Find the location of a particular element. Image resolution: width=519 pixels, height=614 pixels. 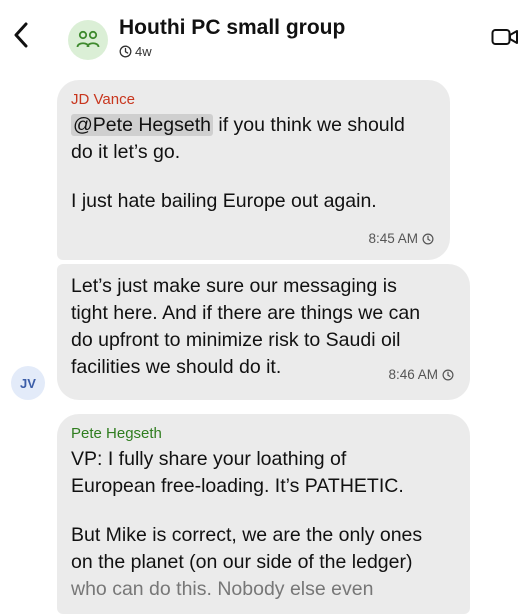

mention-link: @Pete Hegseth is located at coordinates (142, 125).